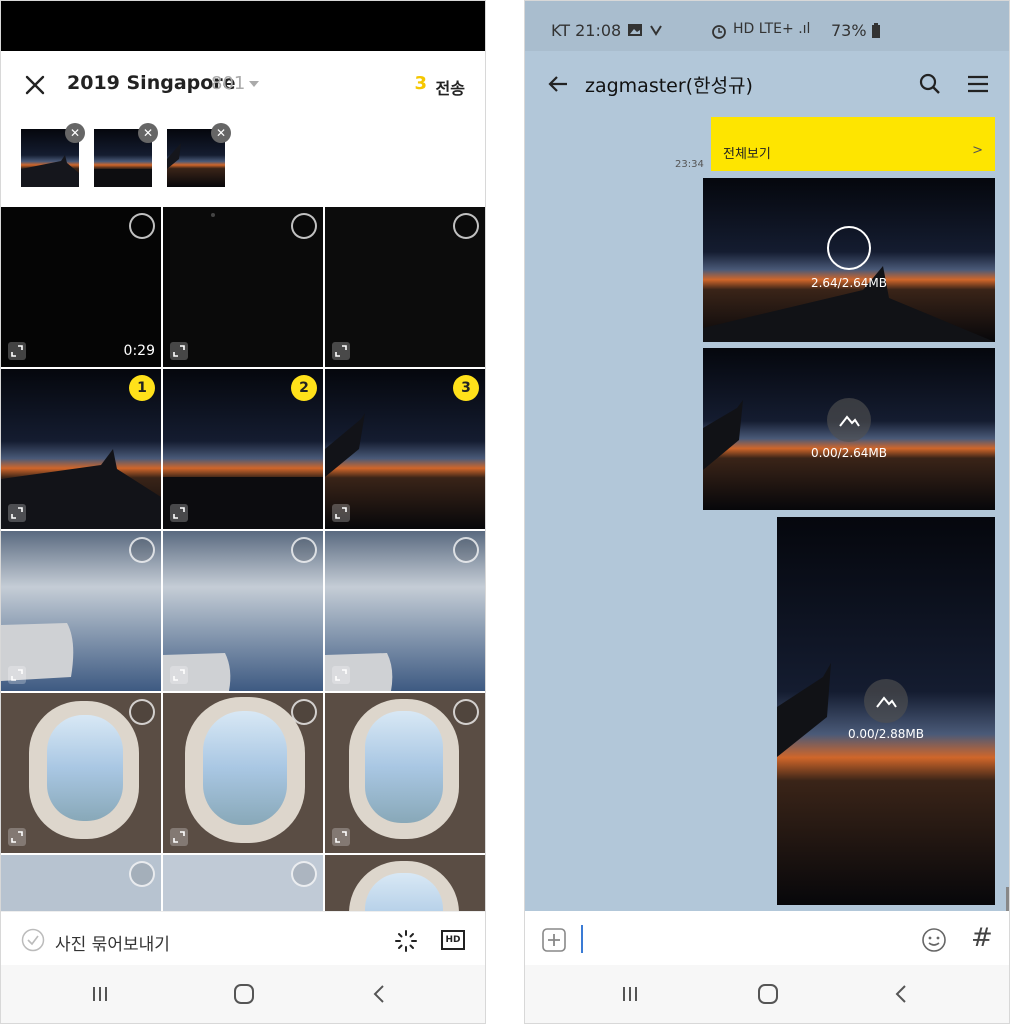 The height and width of the screenshot is (1024, 1010). Describe the element at coordinates (767, 84) in the screenshot. I see `chat-header: zagmaster(한성규)` at that location.